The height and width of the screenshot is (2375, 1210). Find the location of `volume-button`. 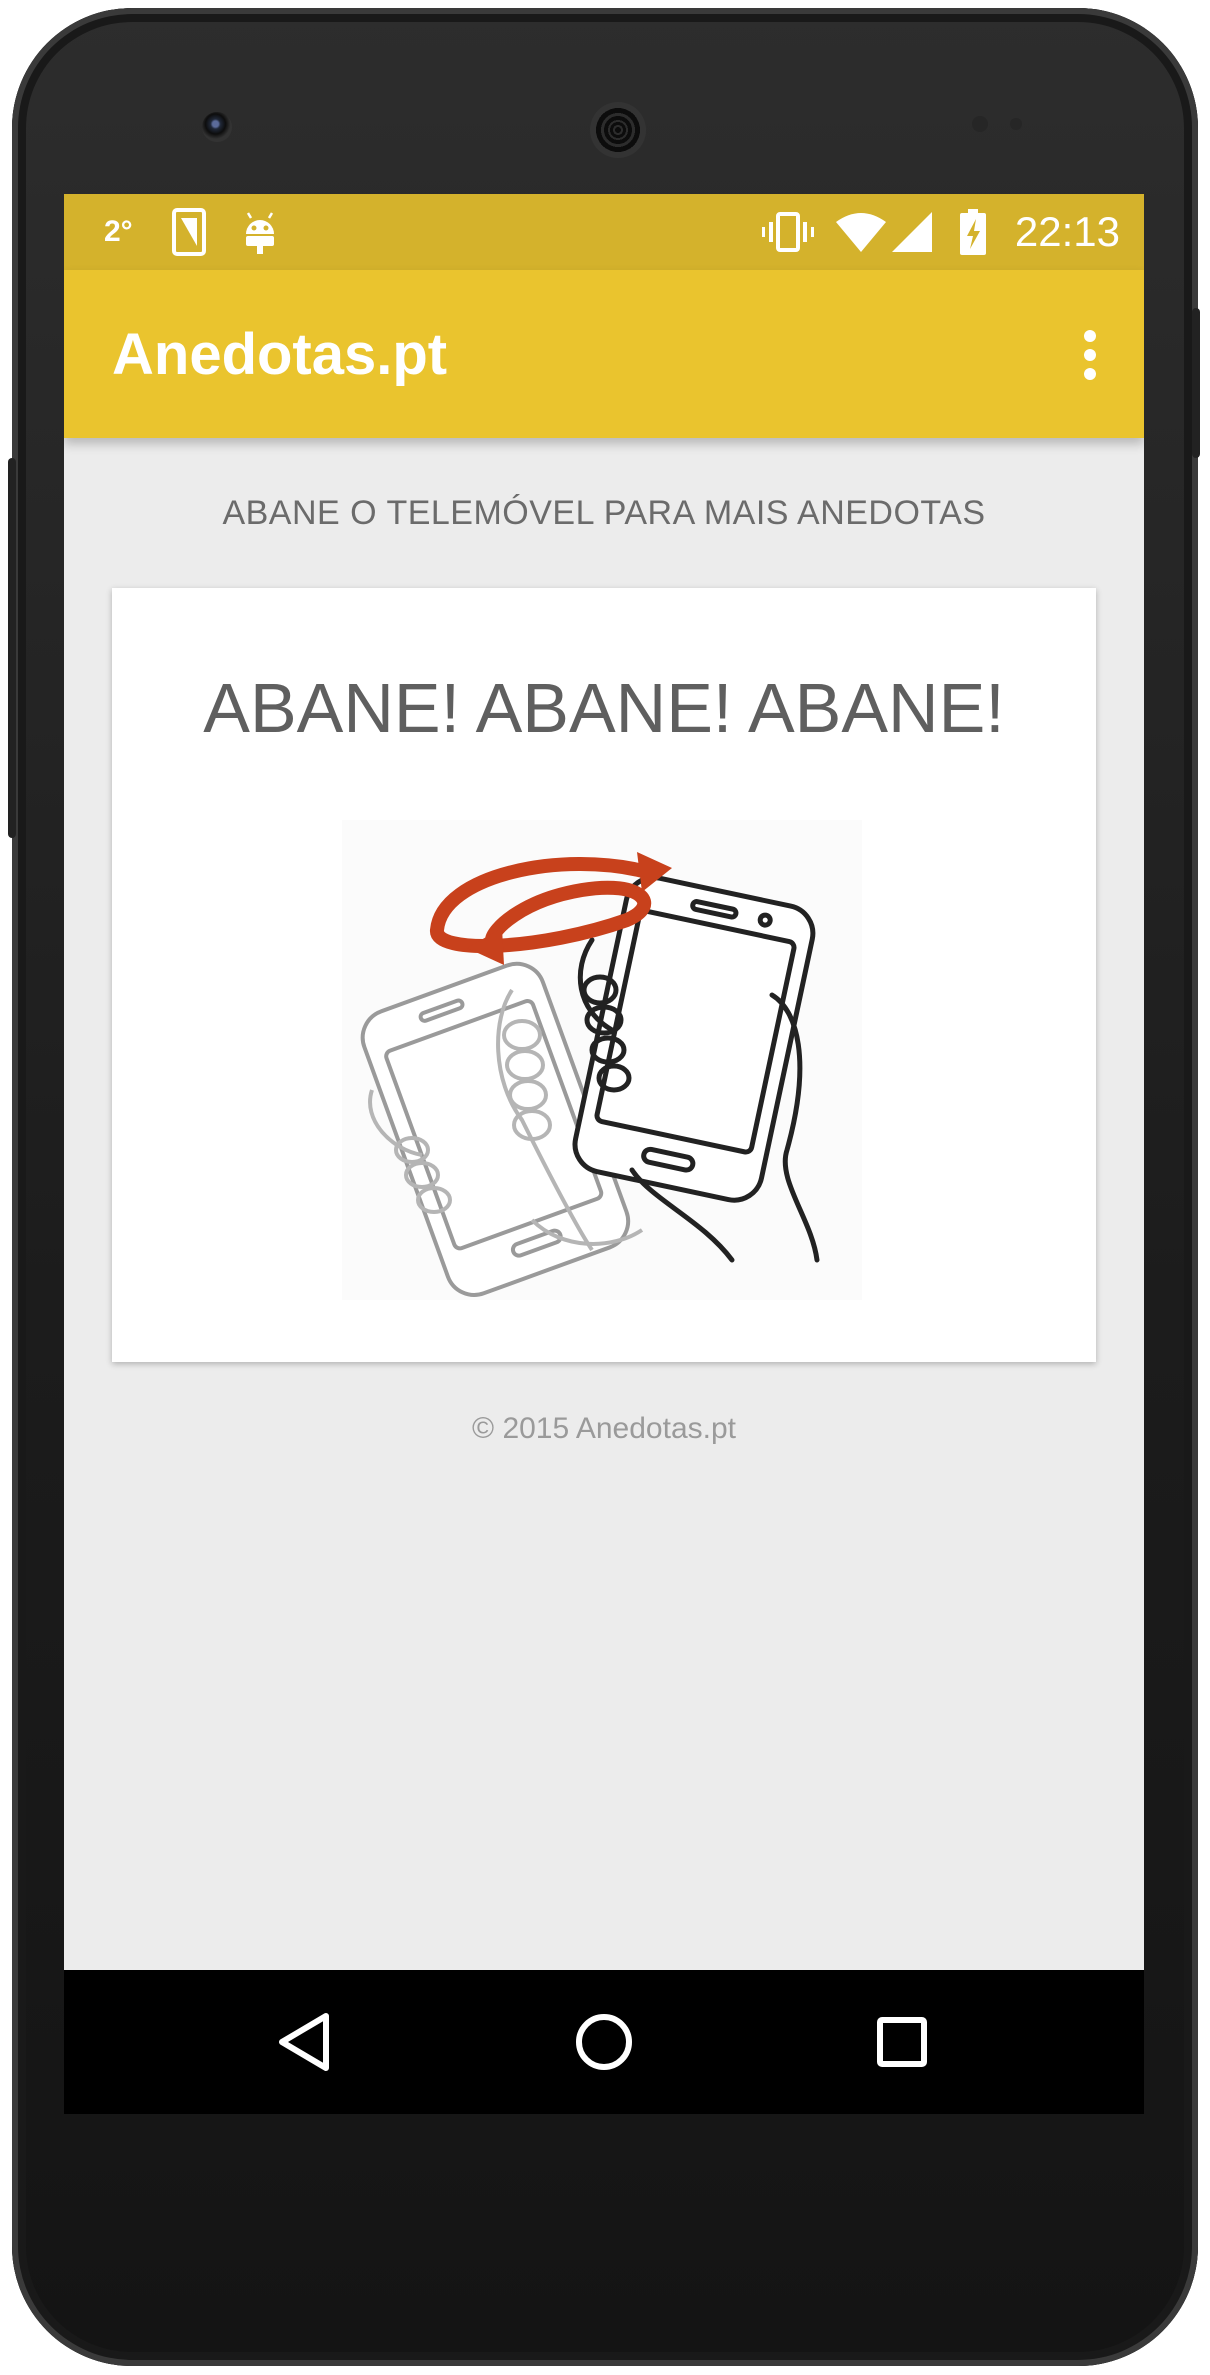

volume-button is located at coordinates (12, 648).